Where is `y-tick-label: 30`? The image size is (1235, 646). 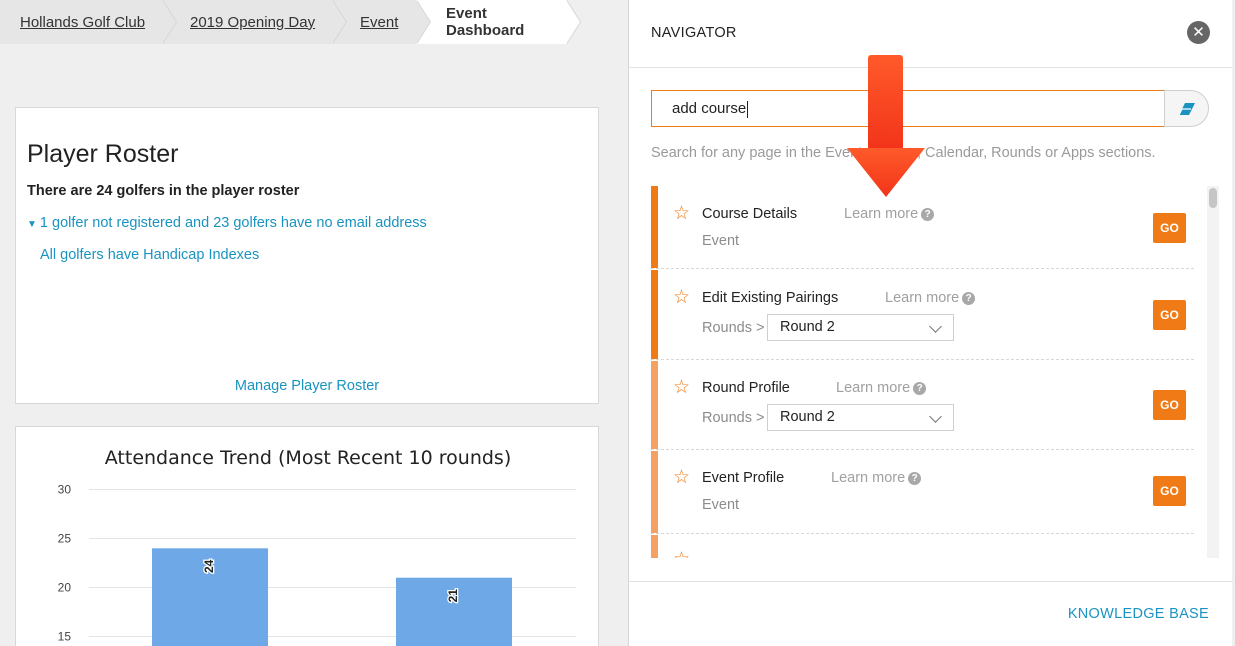 y-tick-label: 30 is located at coordinates (65, 490).